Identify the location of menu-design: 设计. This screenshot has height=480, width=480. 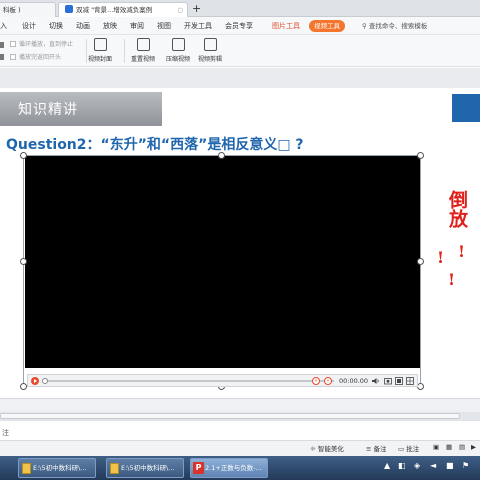
(29, 26).